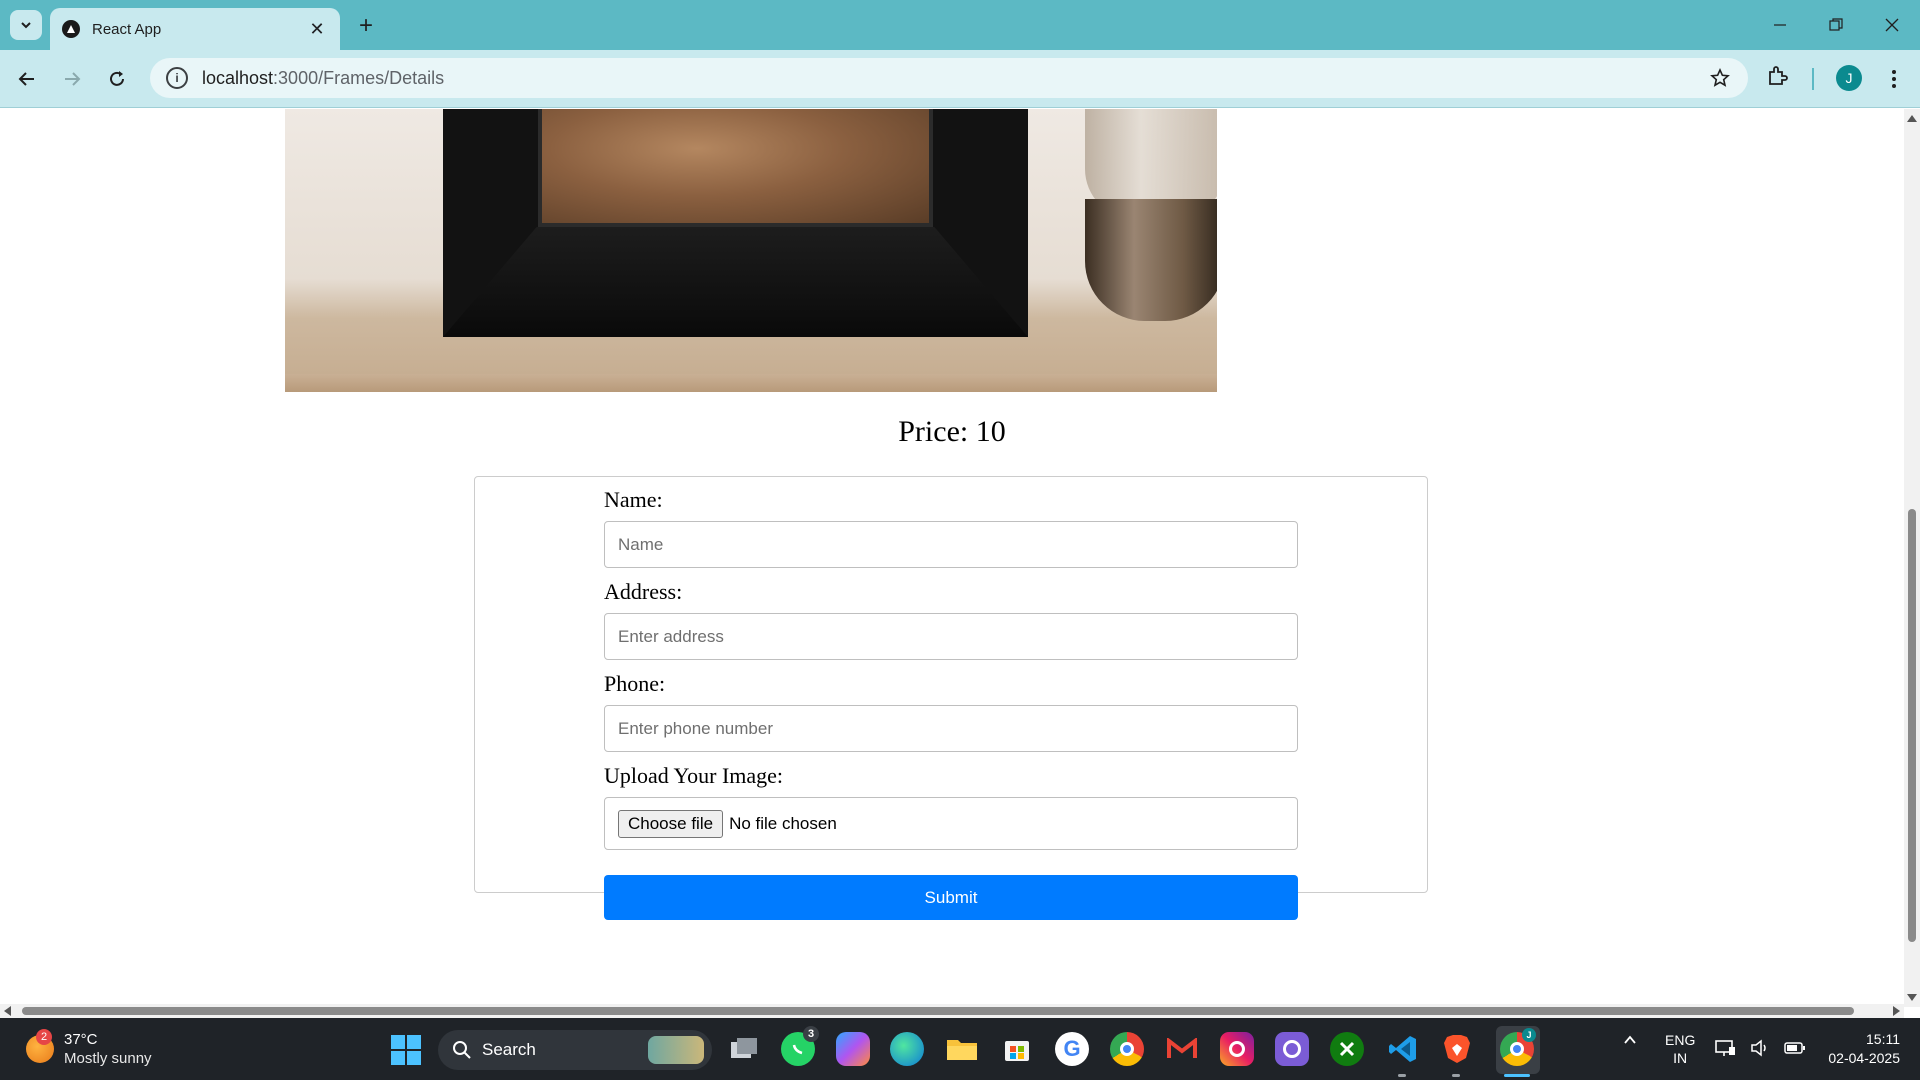 The image size is (1920, 1080). Describe the element at coordinates (1894, 79) in the screenshot. I see `more-menu-icon` at that location.